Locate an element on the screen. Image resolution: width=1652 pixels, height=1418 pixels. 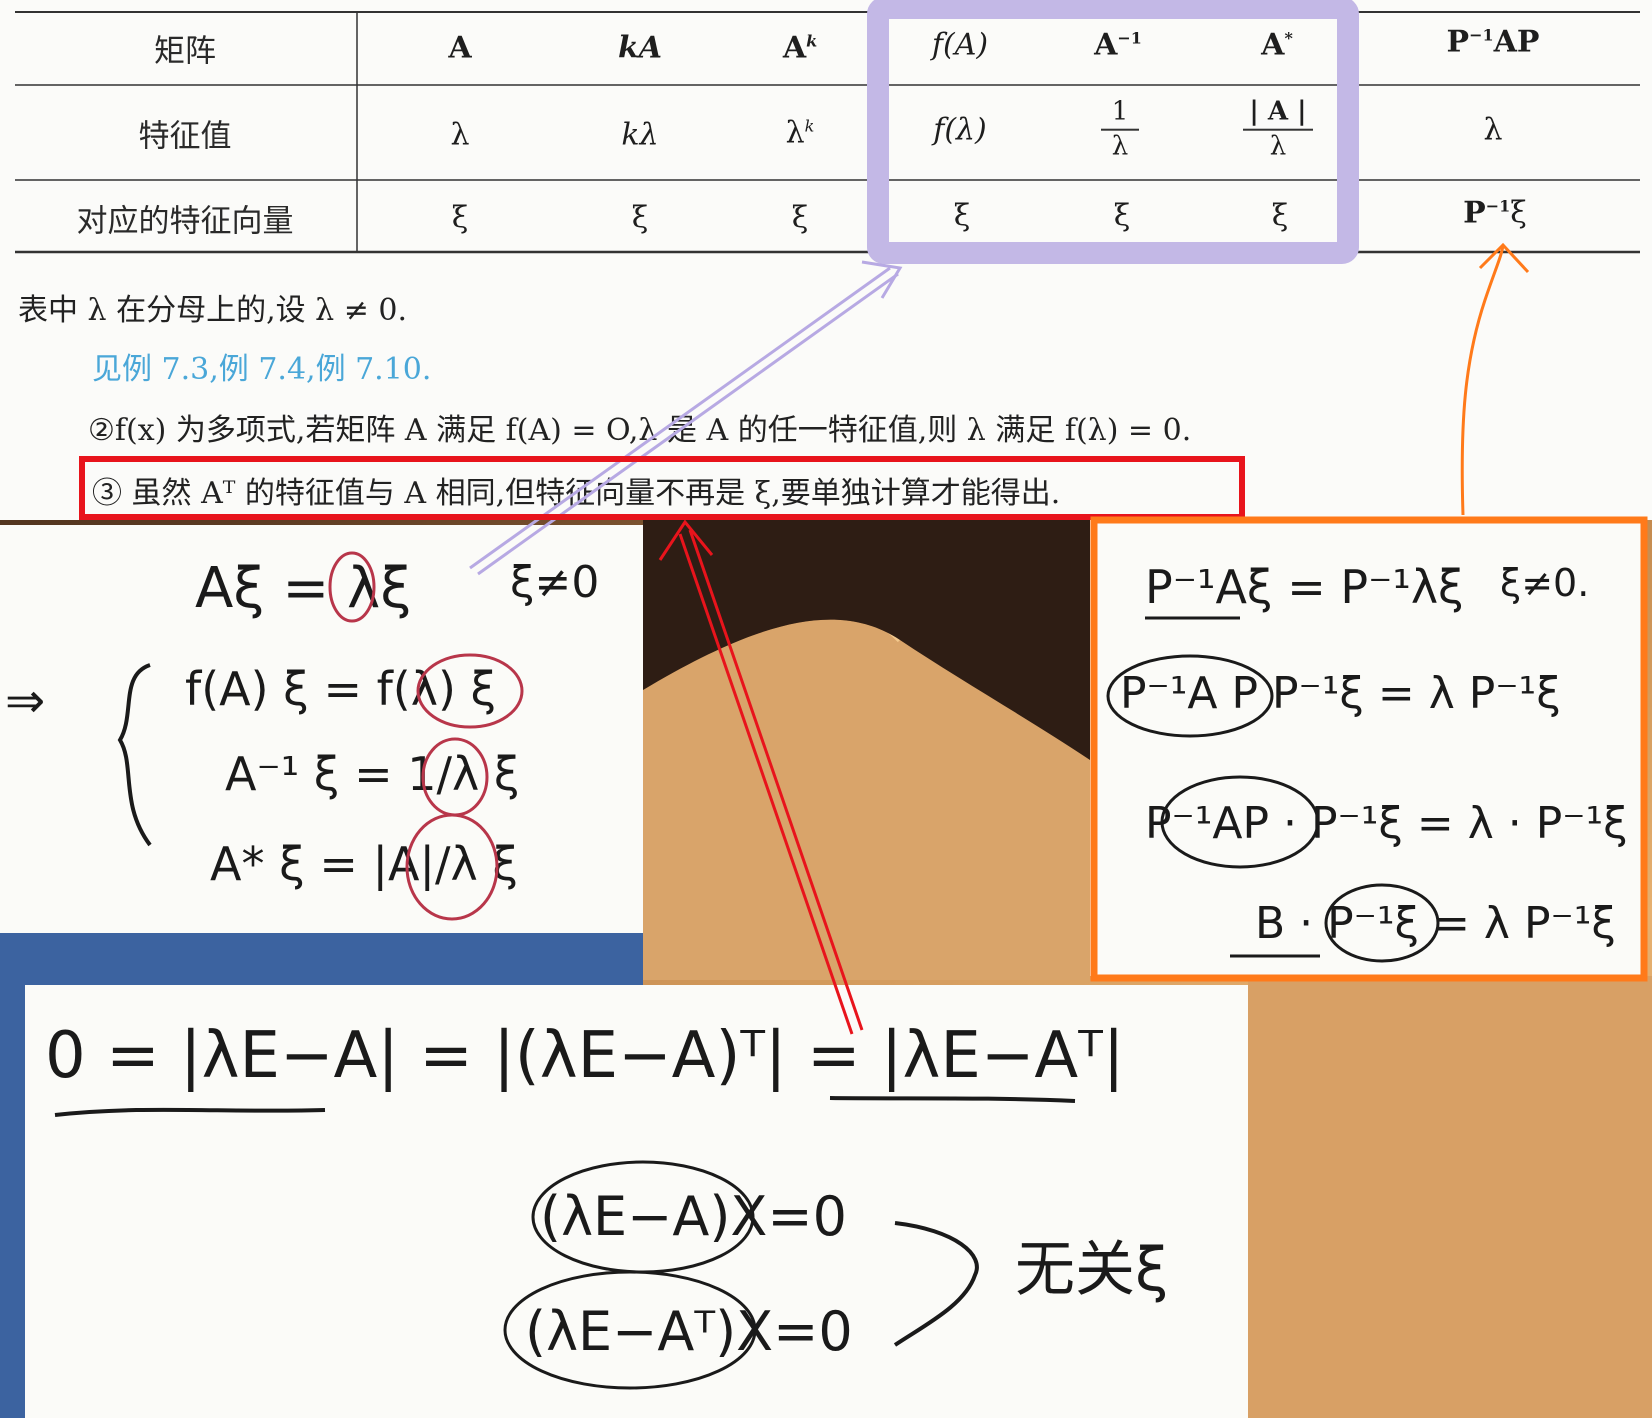
link-see-examples: 见例 7.3,例 7.4,例 7.10. is located at coordinates (261, 366).